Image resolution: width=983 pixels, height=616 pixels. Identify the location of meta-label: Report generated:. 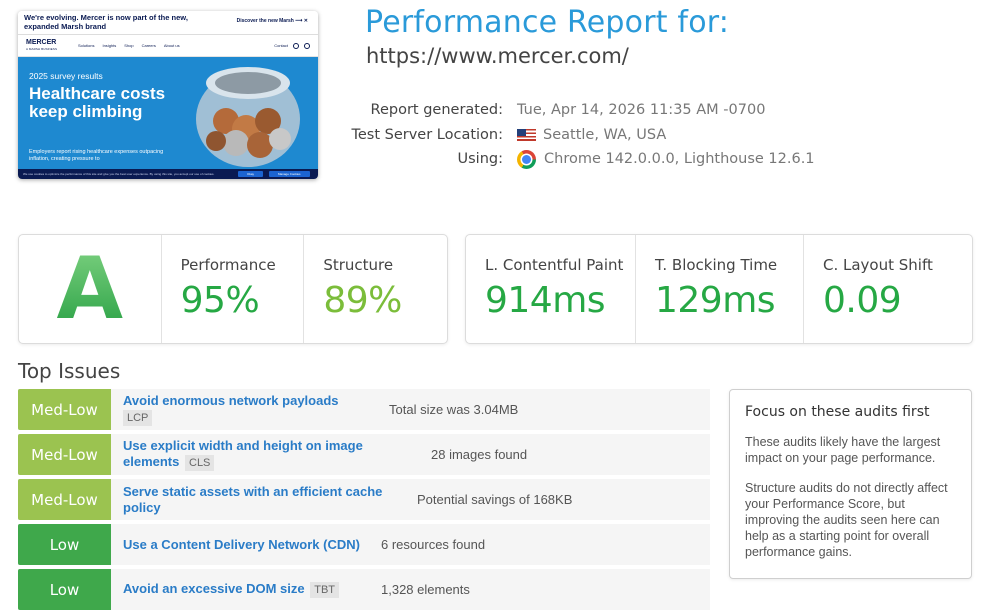
(436, 110).